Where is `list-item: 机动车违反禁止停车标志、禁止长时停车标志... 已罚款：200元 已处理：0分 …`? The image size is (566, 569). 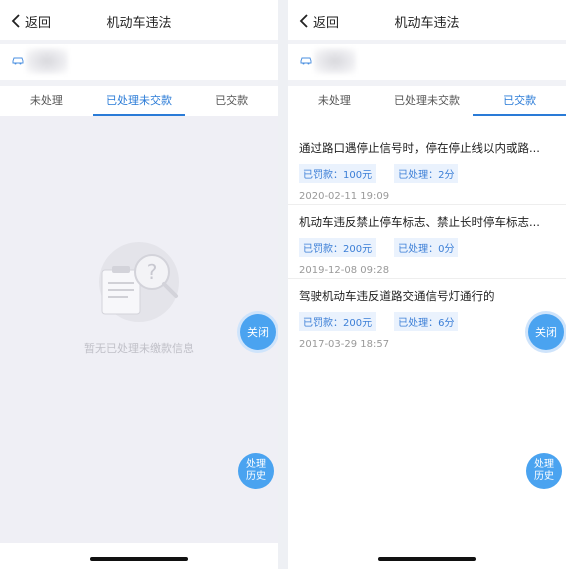 list-item: 机动车违反禁止停车标志、禁止长时停车标志... 已罚款：200元 已处理：0分 … is located at coordinates (427, 245).